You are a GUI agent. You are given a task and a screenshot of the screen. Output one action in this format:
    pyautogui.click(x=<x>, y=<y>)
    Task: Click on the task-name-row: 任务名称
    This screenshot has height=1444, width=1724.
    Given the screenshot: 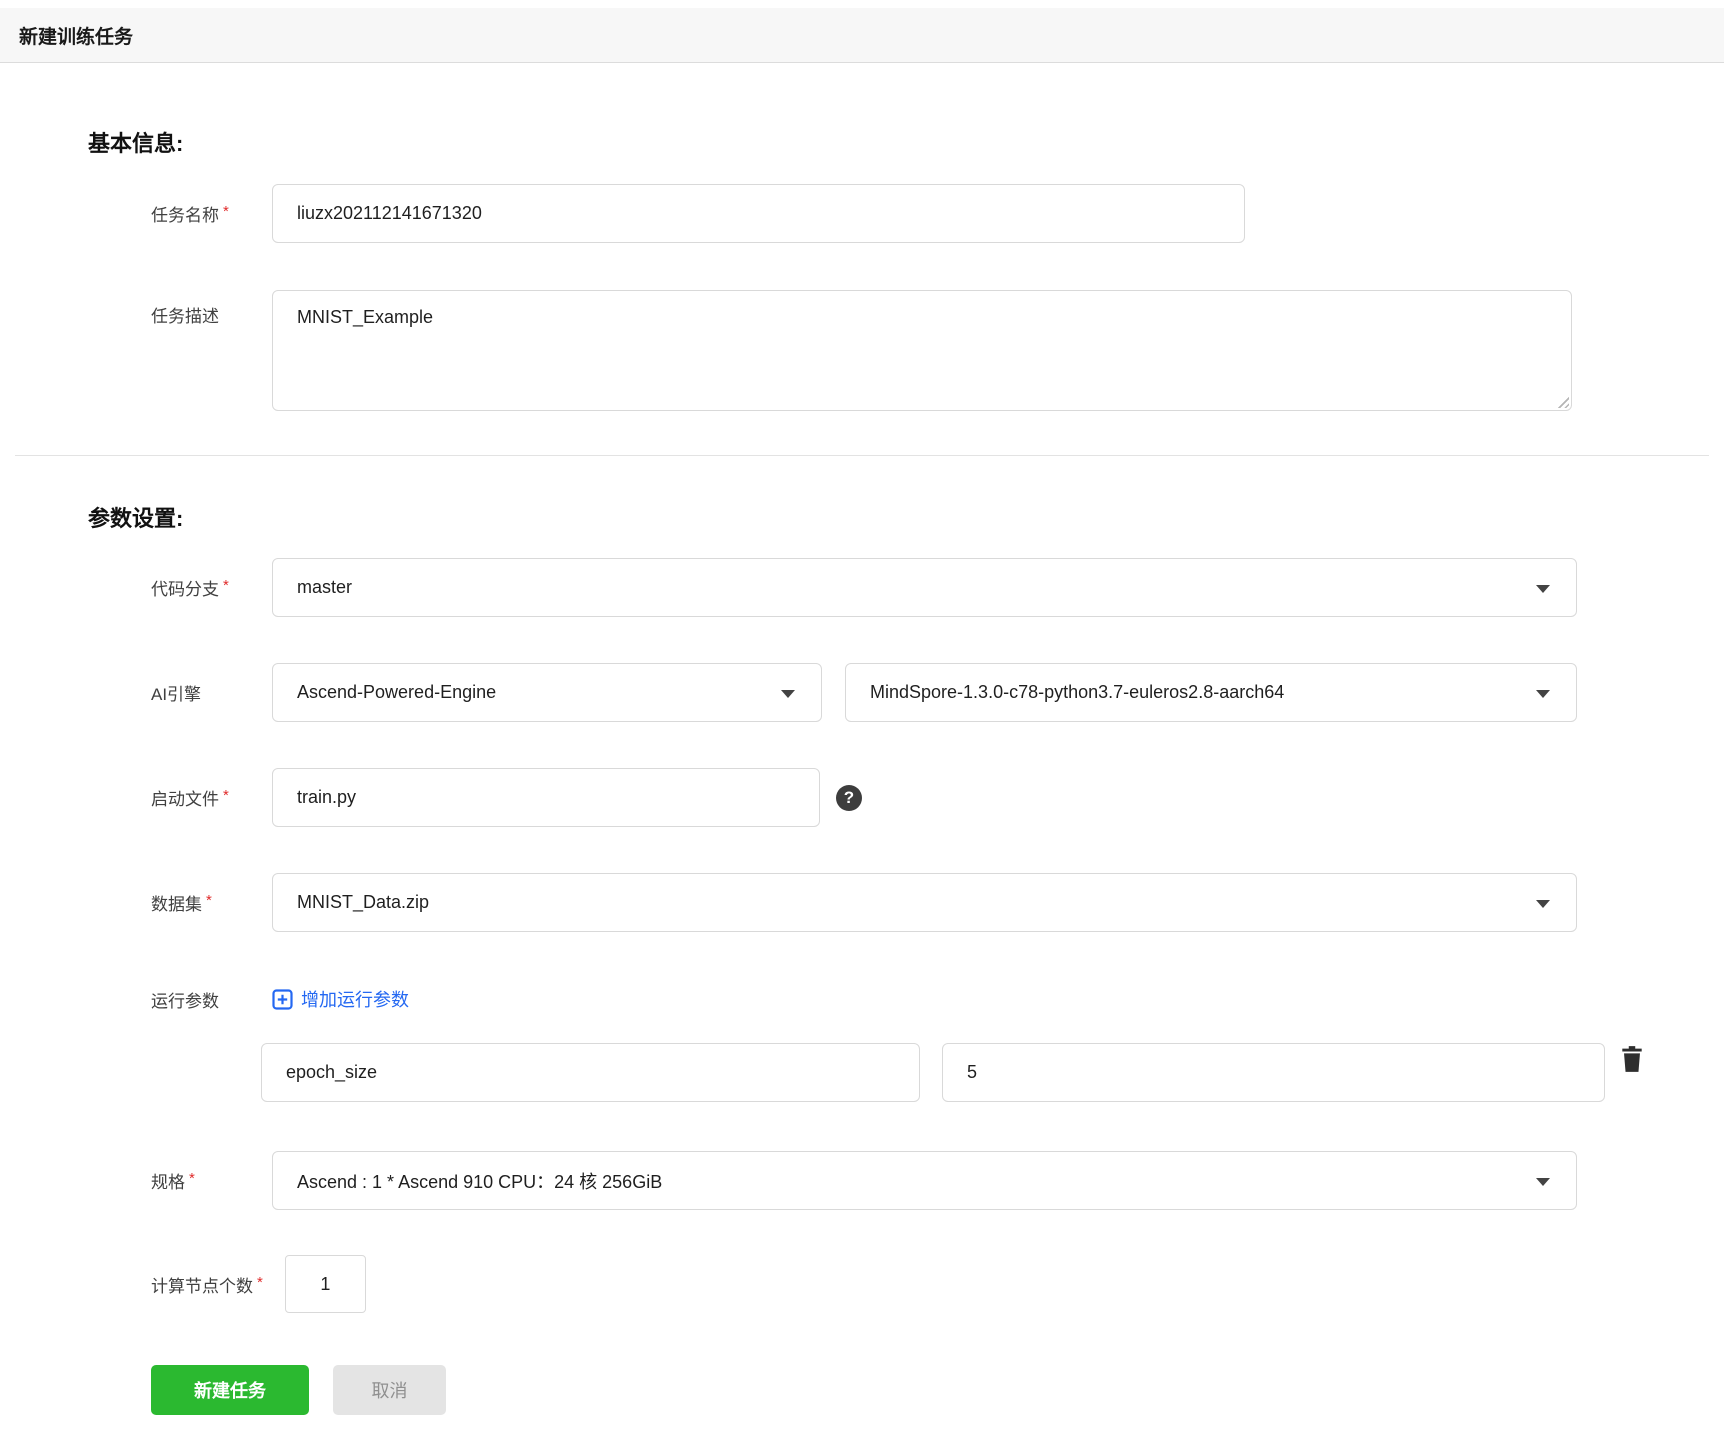 What is the action you would take?
    pyautogui.click(x=862, y=213)
    